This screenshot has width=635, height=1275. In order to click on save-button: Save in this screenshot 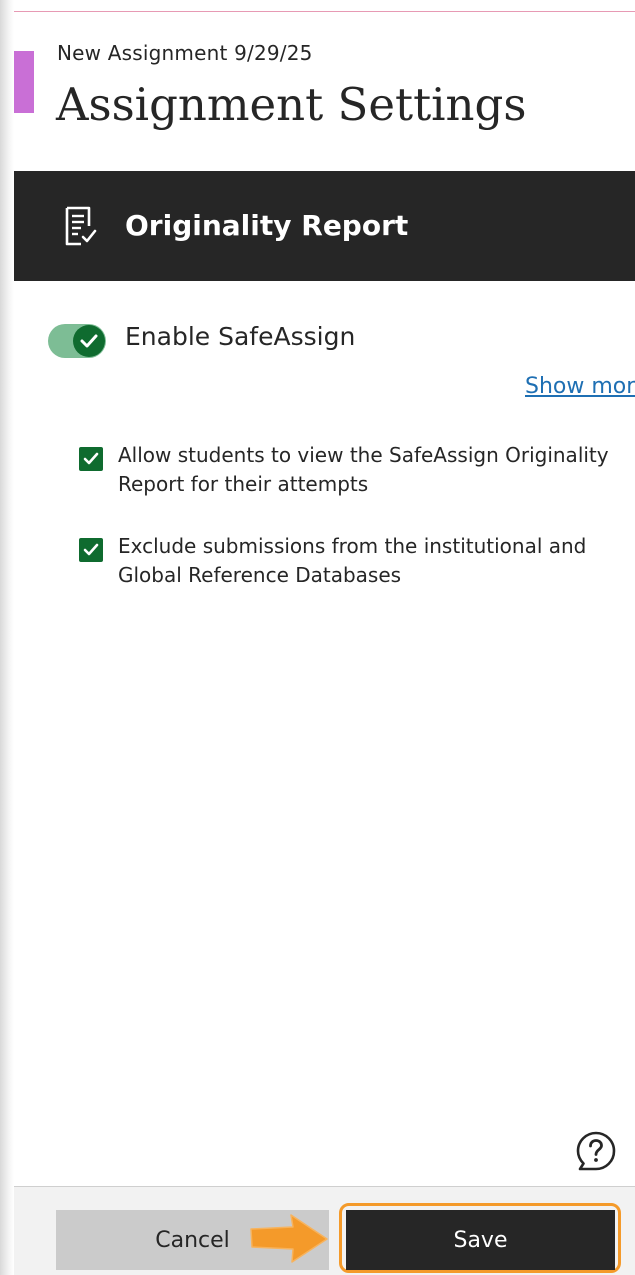, I will do `click(480, 1240)`.